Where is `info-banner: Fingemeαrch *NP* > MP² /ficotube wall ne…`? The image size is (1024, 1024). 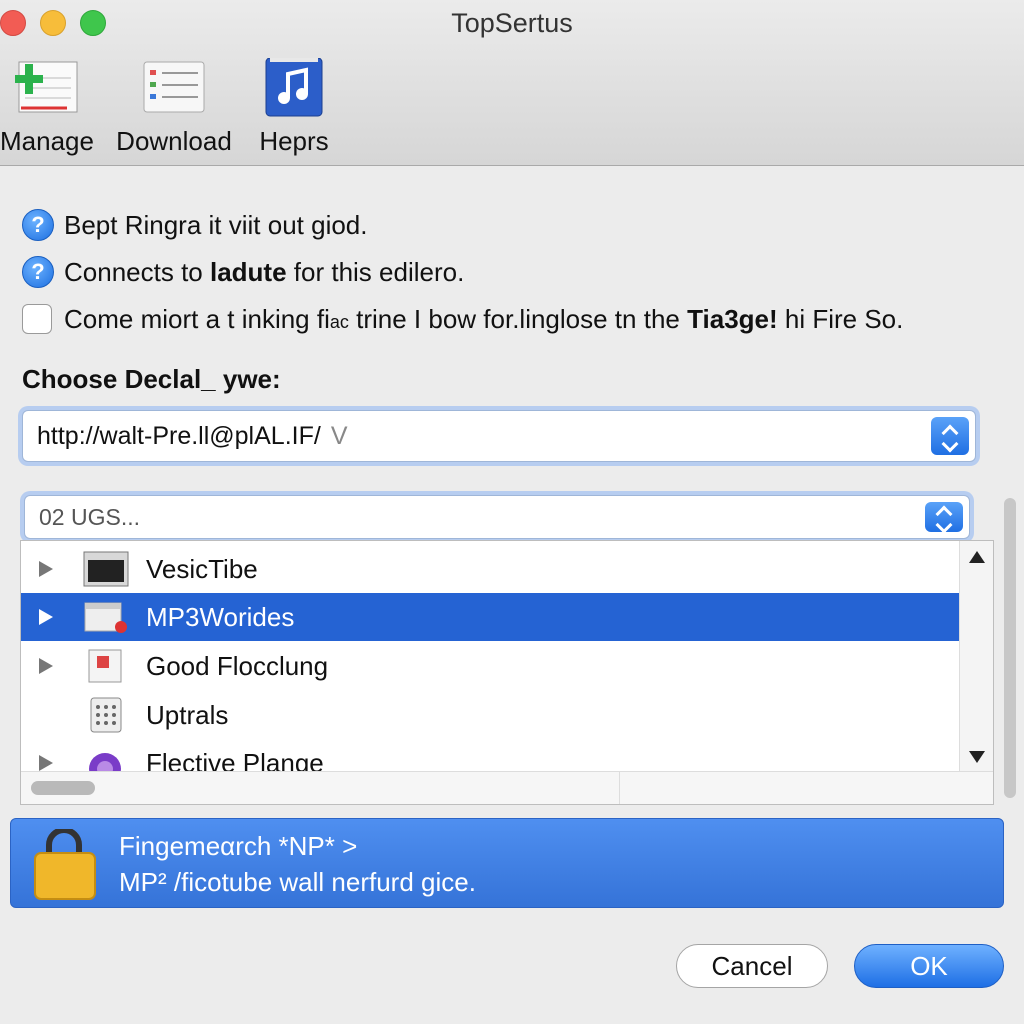 info-banner: Fingemeαrch *NP* > MP² /ficotube wall ne… is located at coordinates (507, 863).